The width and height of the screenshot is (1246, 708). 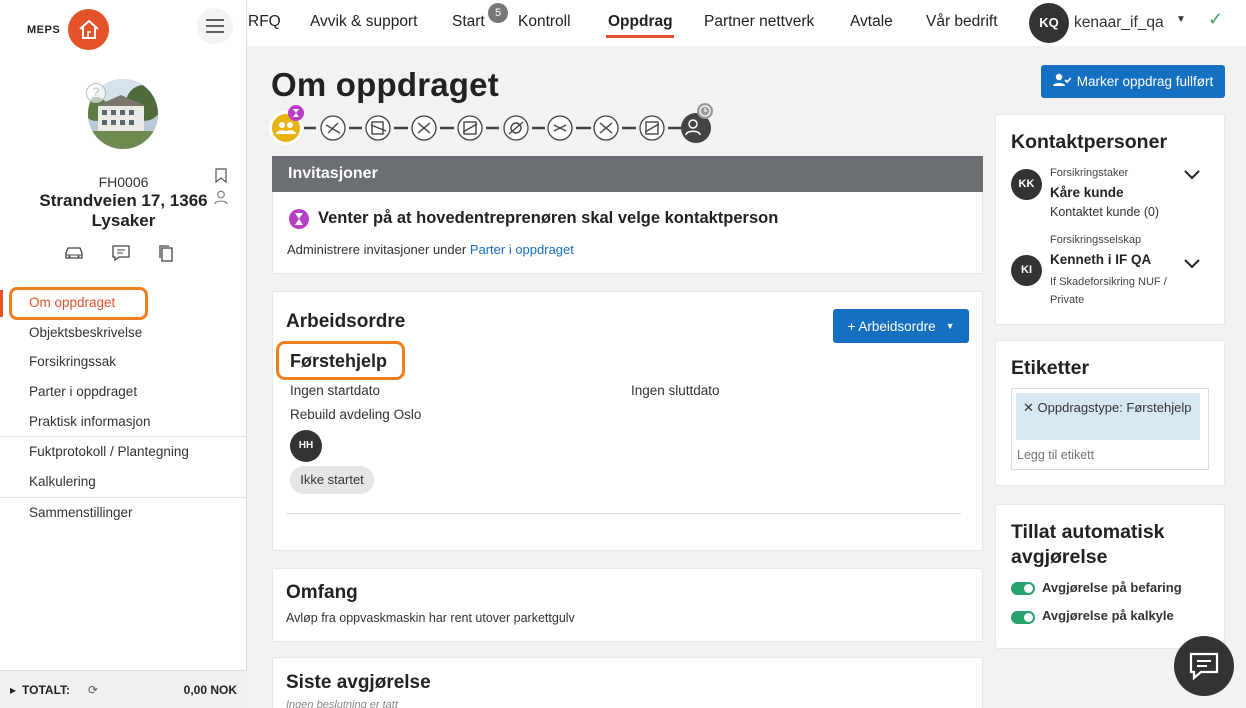 I want to click on total-value: 0,00 NOK, so click(x=210, y=689).